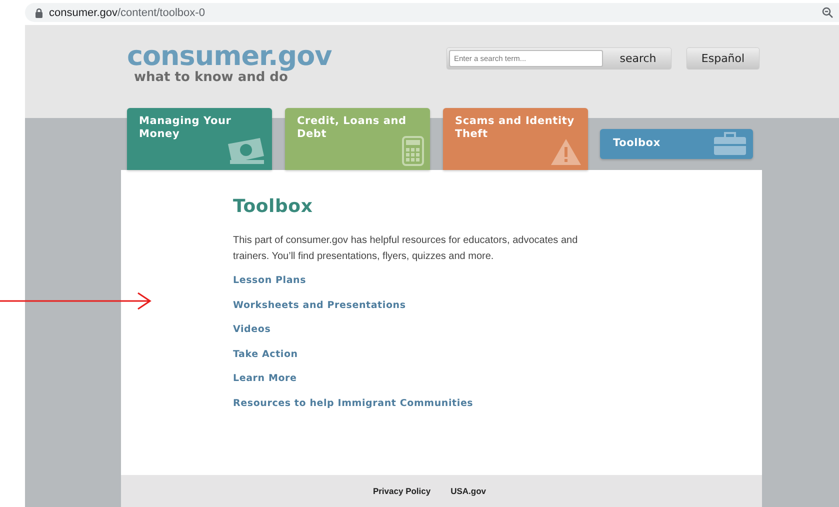 This screenshot has height=507, width=839. Describe the element at coordinates (265, 379) in the screenshot. I see `resource-link: Learn More` at that location.